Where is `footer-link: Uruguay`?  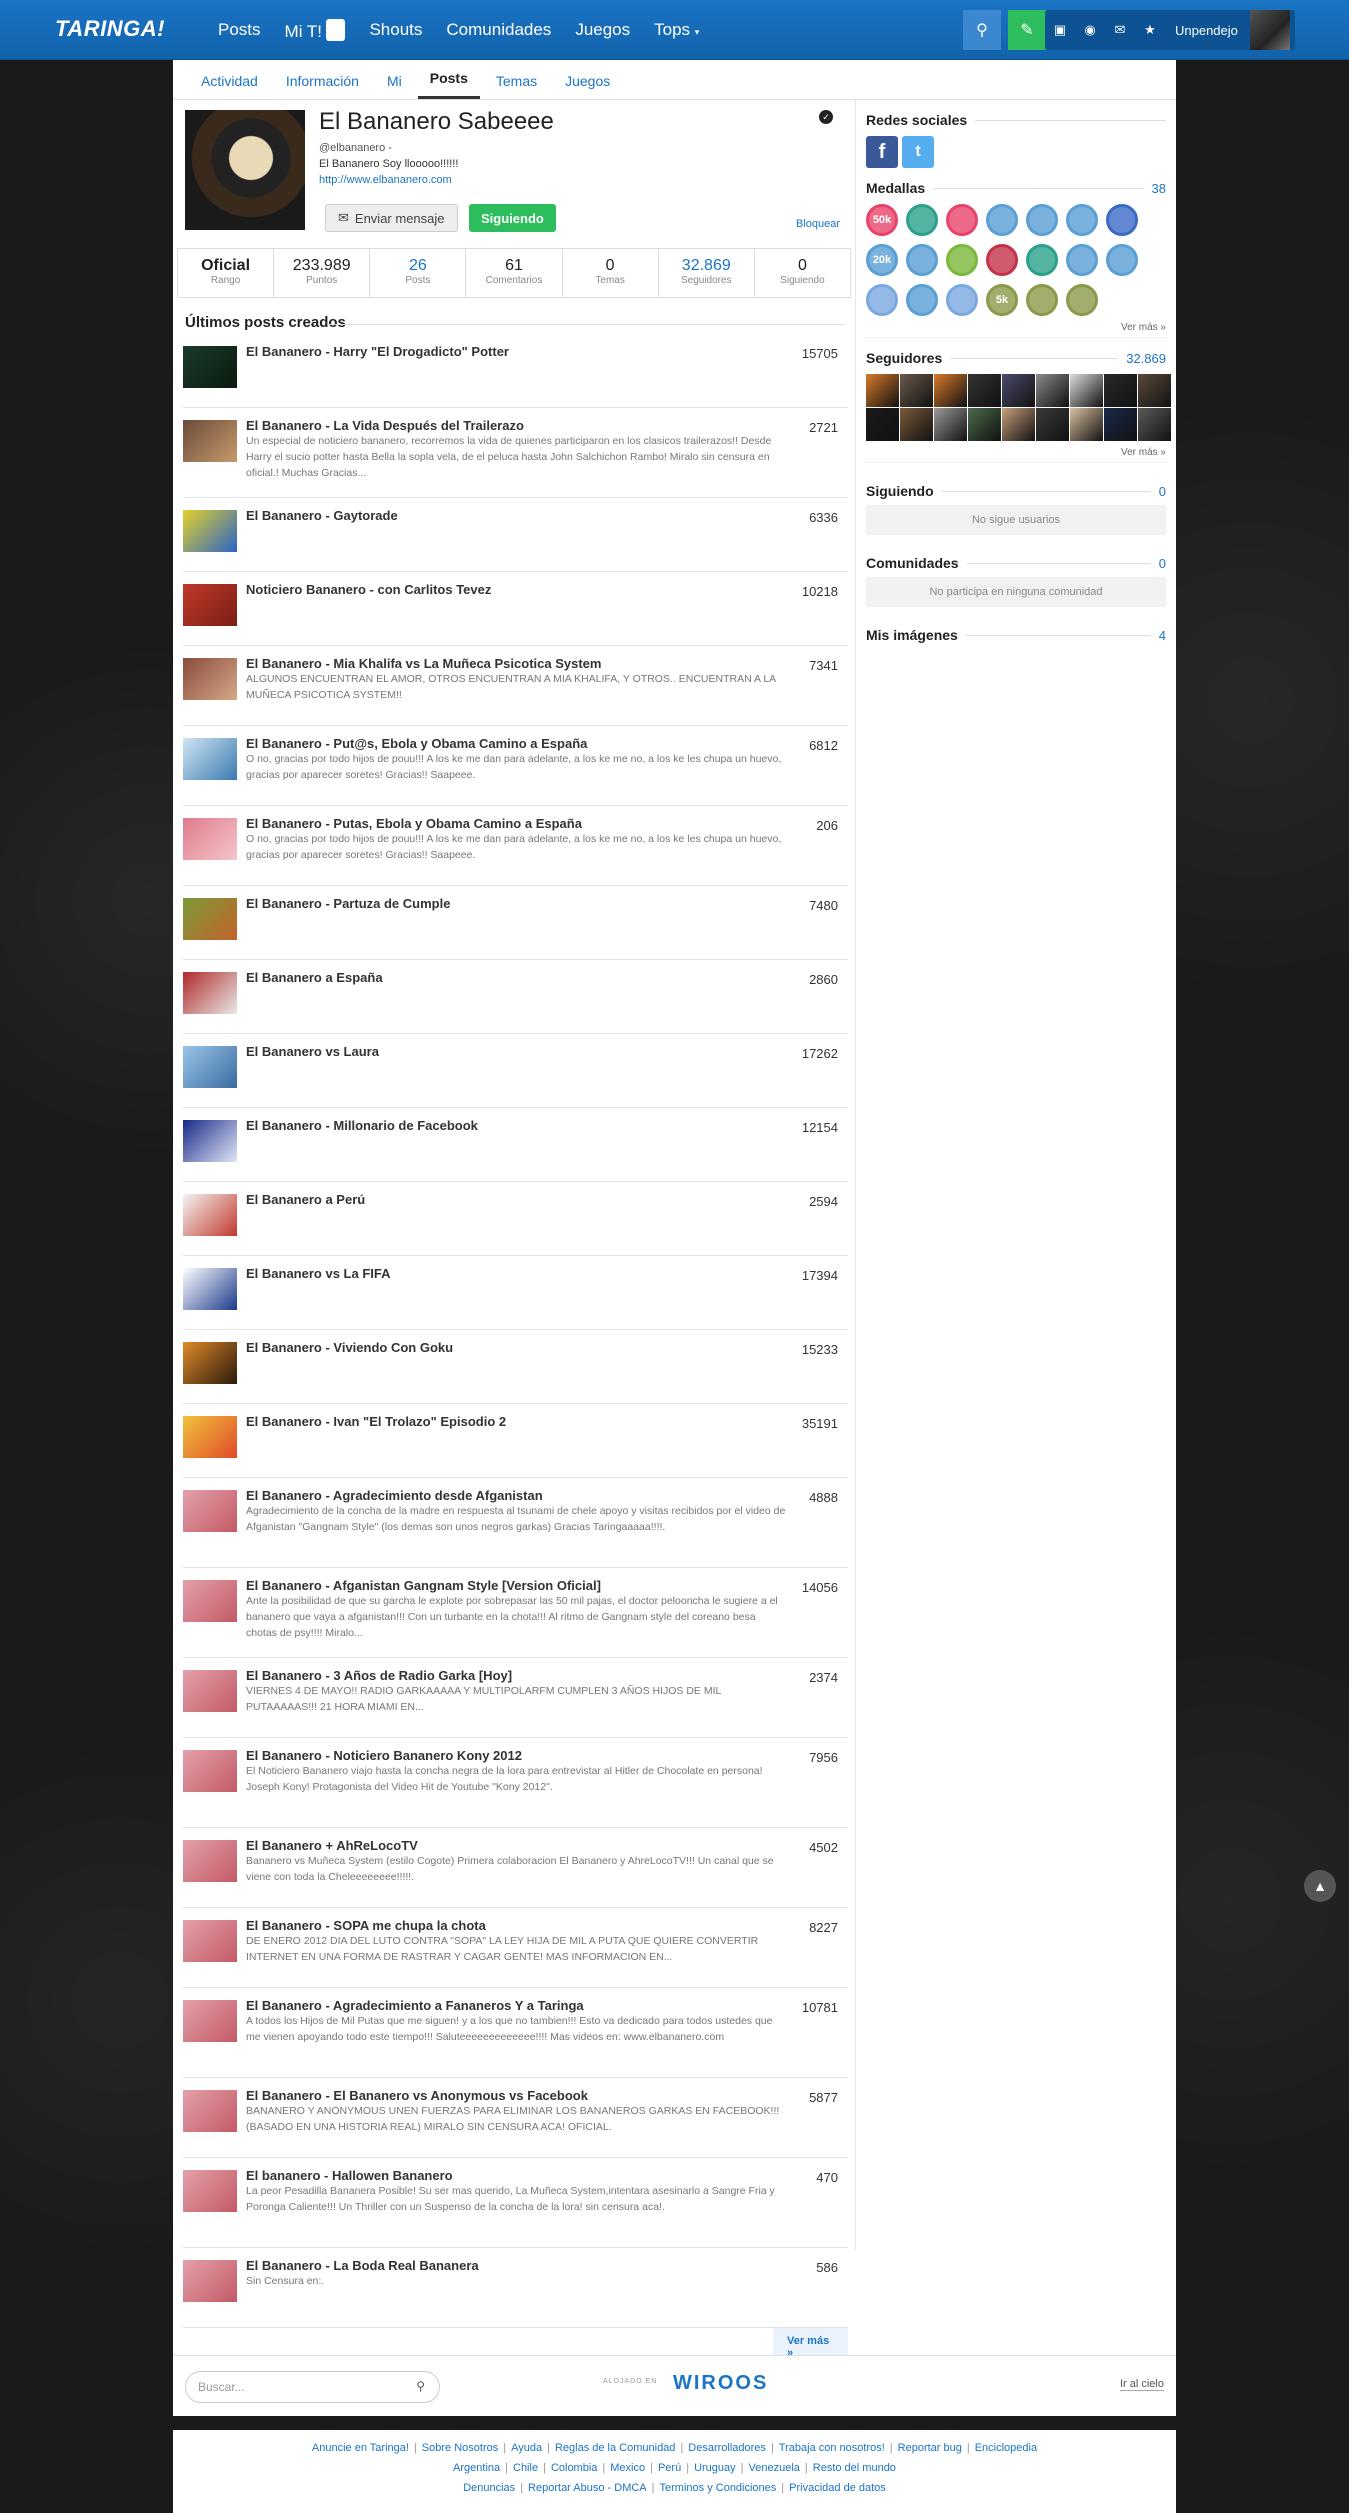 footer-link: Uruguay is located at coordinates (715, 2468).